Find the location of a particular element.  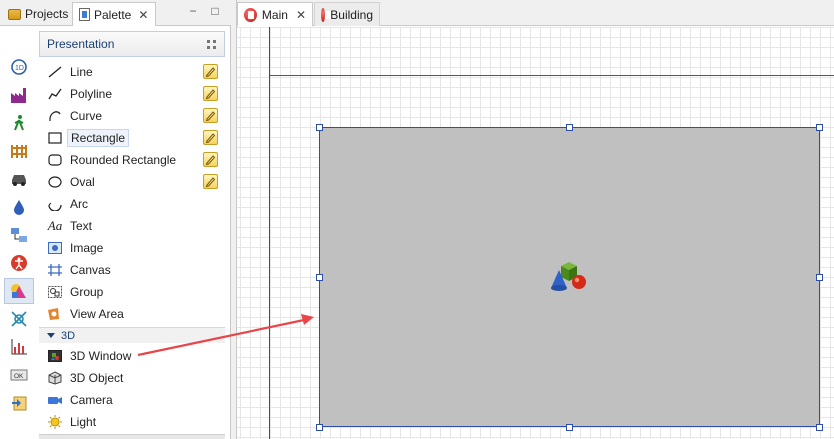

palette-item-label: Rounded Rectangle is located at coordinates (123, 160).